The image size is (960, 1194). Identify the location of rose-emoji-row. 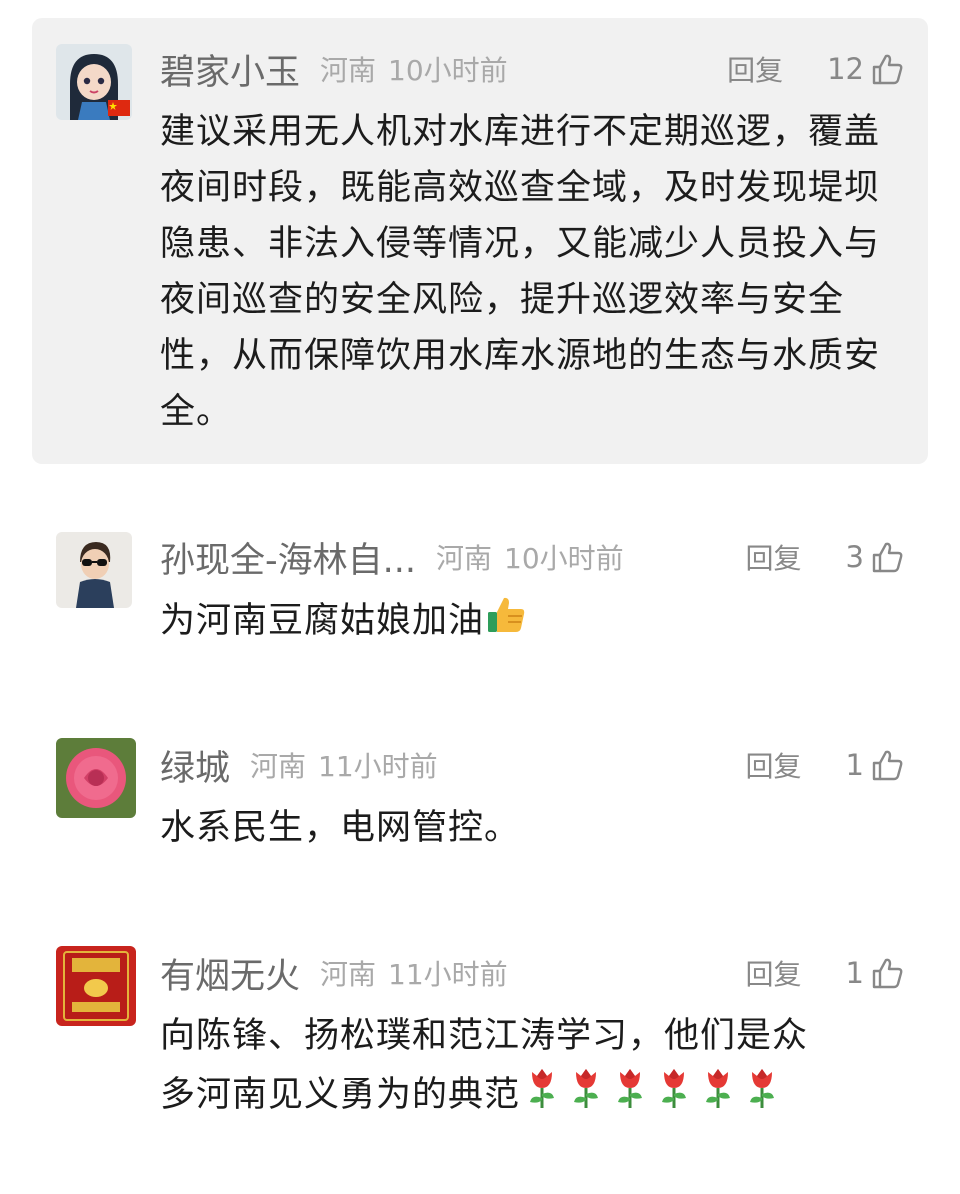
(652, 1092).